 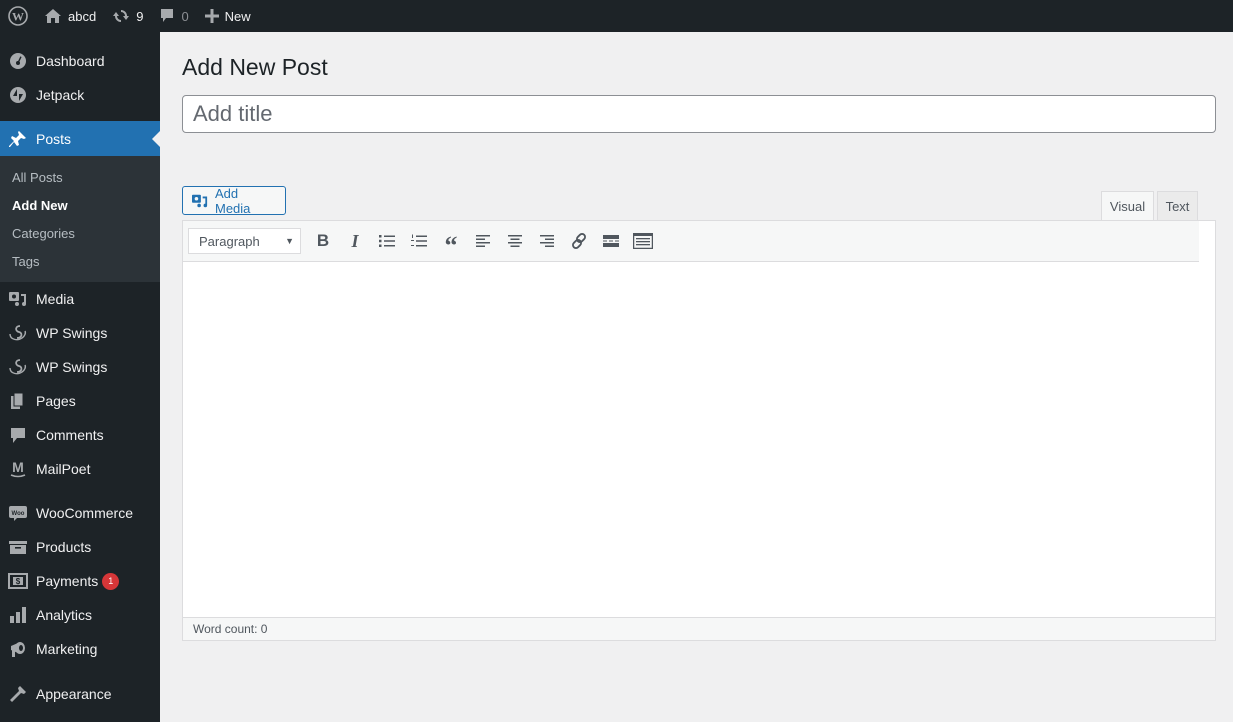 I want to click on tab-text: Text, so click(x=1177, y=205).